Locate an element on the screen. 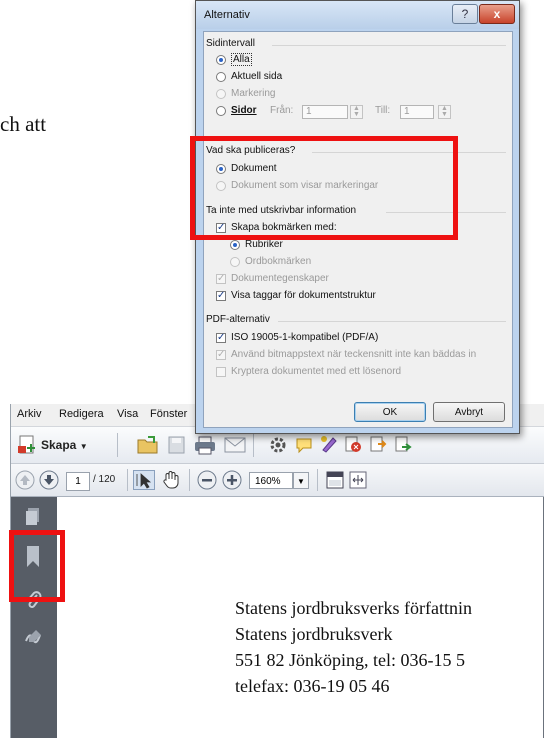  next-page-icon is located at coordinates (49, 482).